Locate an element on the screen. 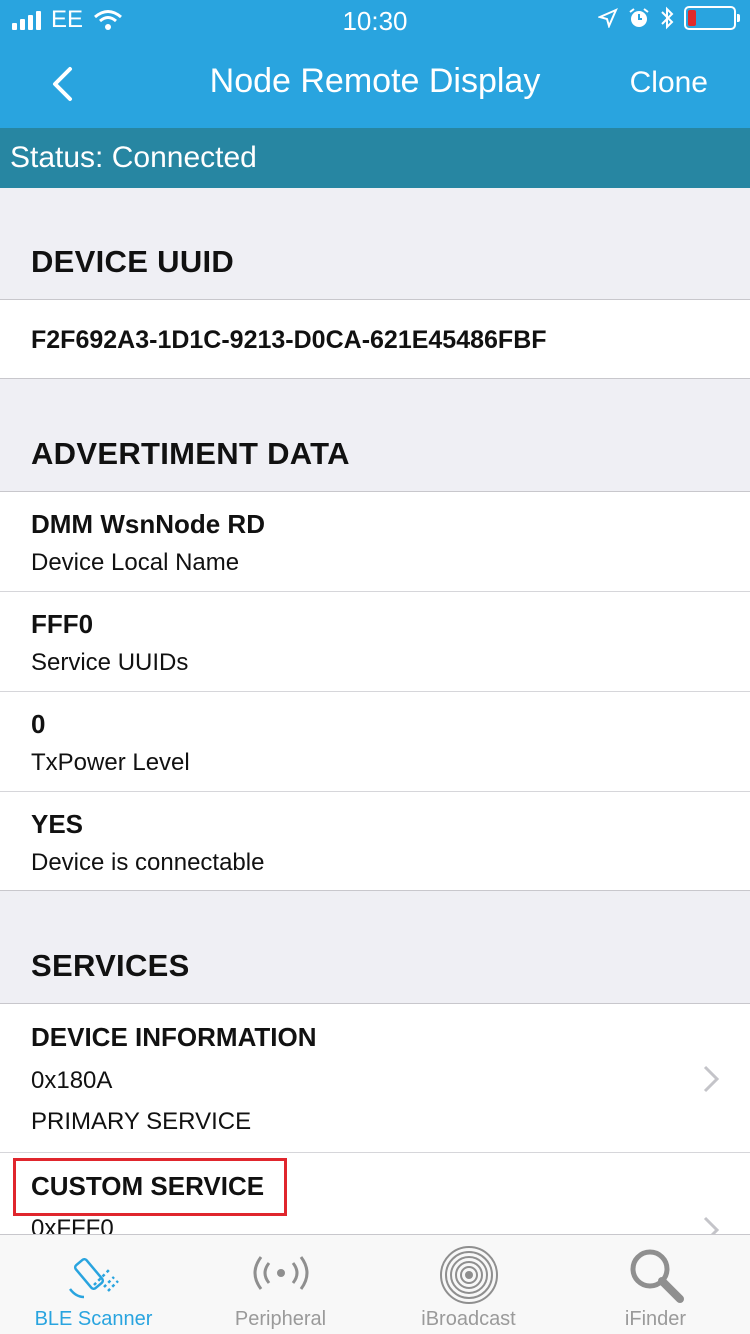 The width and height of the screenshot is (750, 1334). peripheral-icon is located at coordinates (280, 1273).